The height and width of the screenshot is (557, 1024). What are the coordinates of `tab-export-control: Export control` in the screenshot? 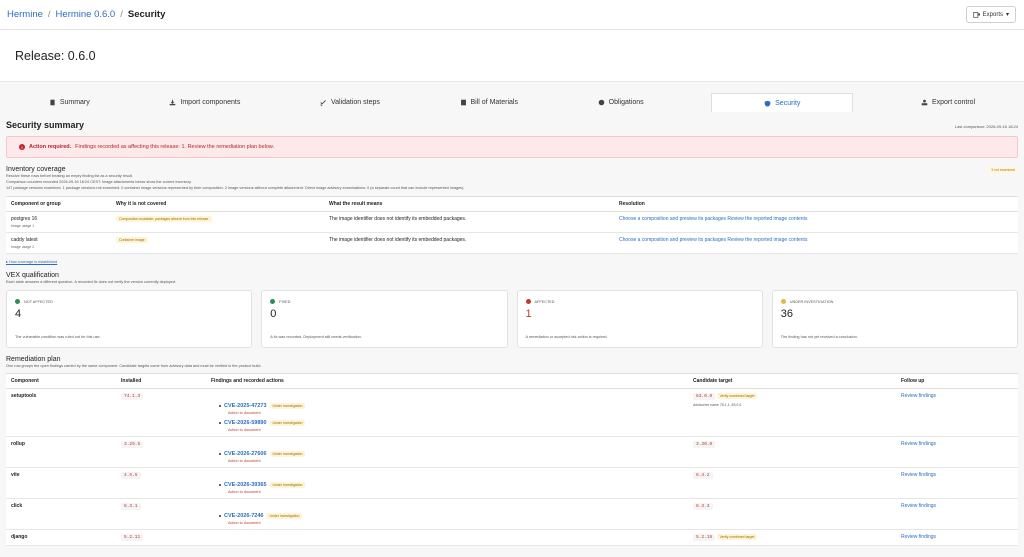 It's located at (948, 102).